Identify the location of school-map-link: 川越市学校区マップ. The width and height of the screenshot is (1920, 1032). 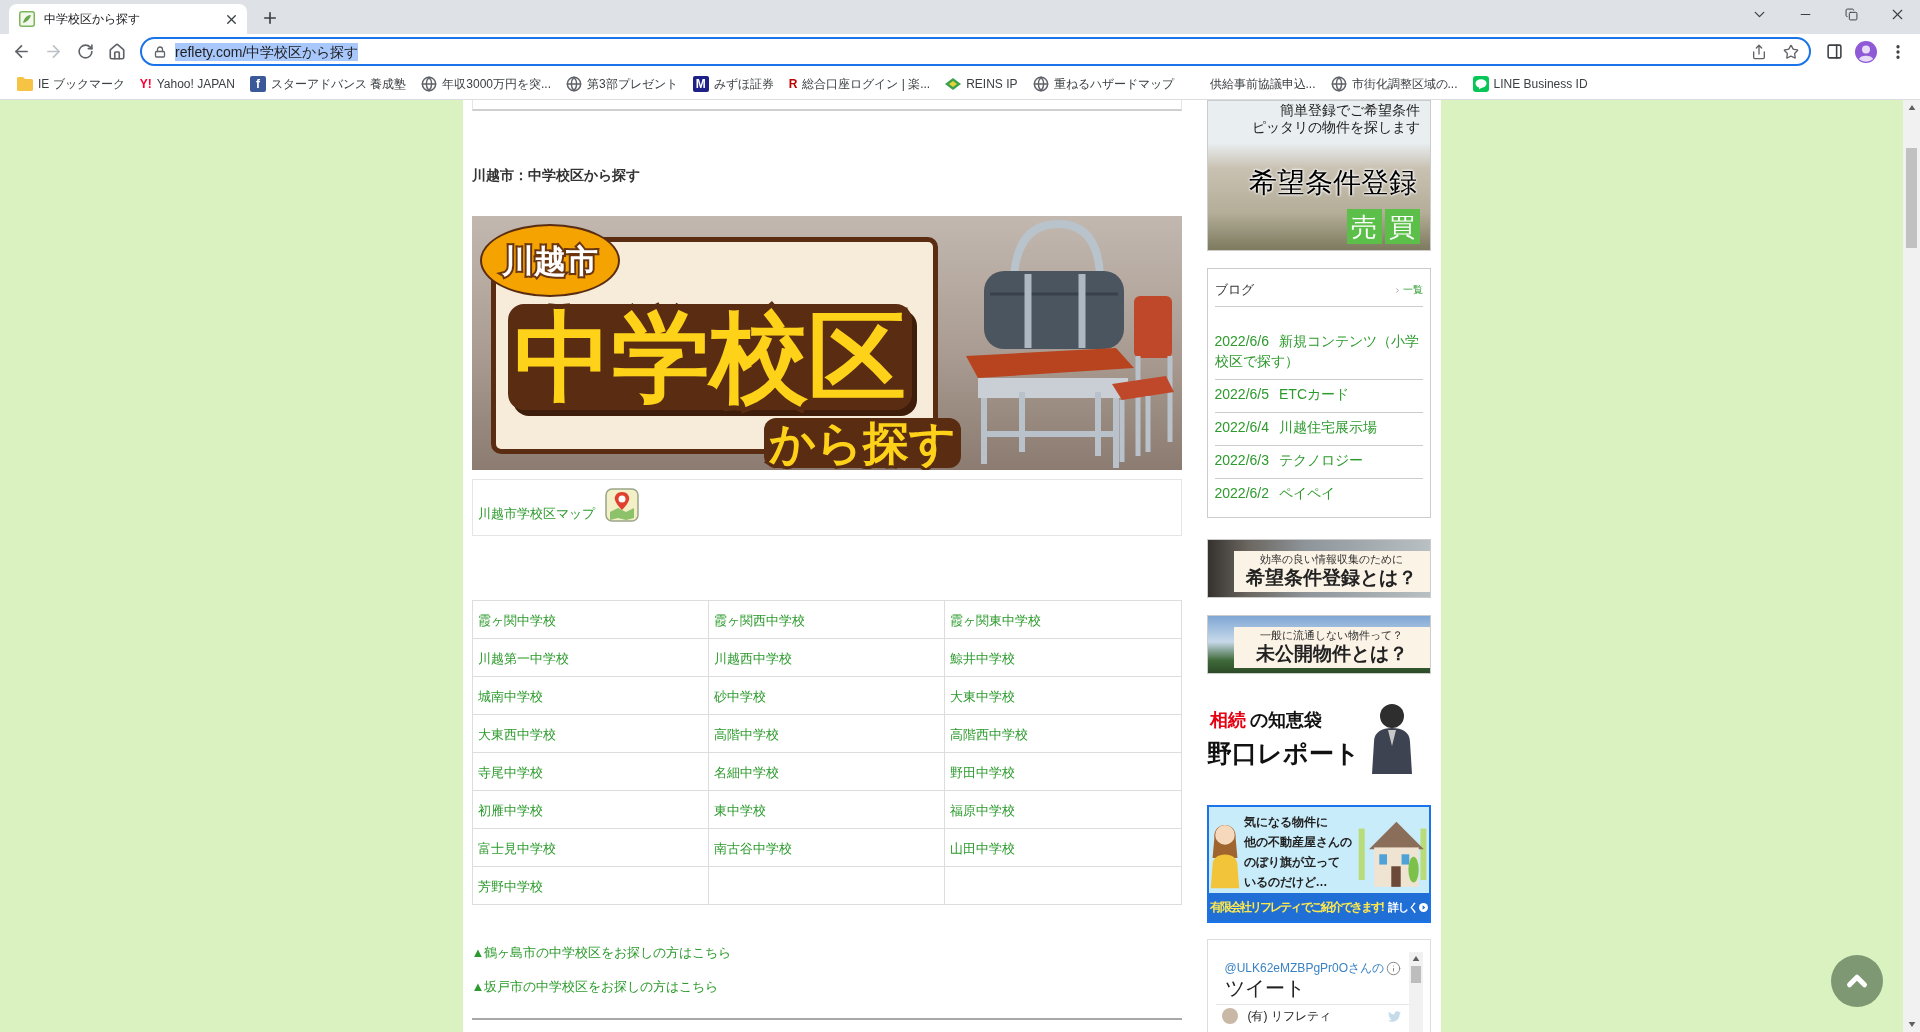
(536, 514).